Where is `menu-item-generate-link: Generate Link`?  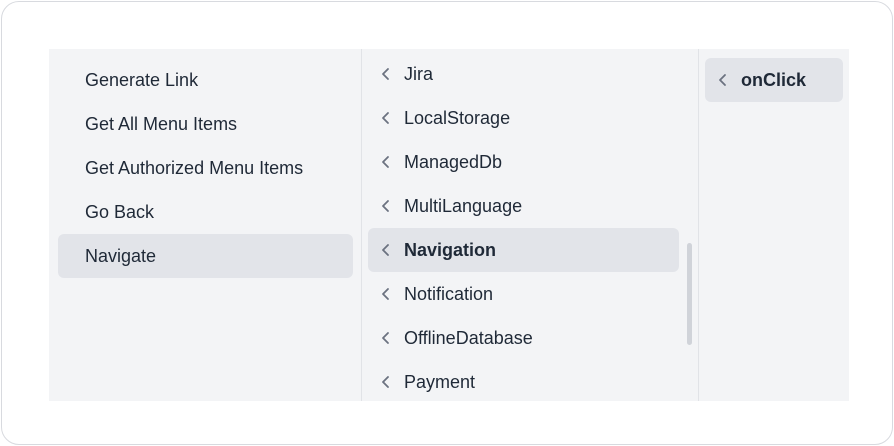
menu-item-generate-link: Generate Link is located at coordinates (205, 80).